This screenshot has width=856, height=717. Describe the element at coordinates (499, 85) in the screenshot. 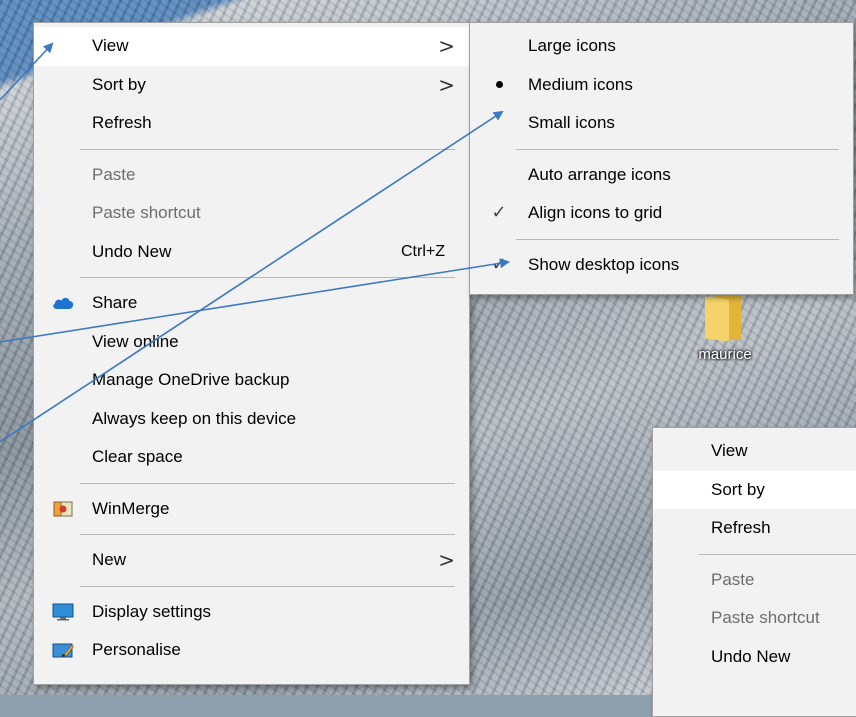

I see `radio-bullet-icon` at that location.